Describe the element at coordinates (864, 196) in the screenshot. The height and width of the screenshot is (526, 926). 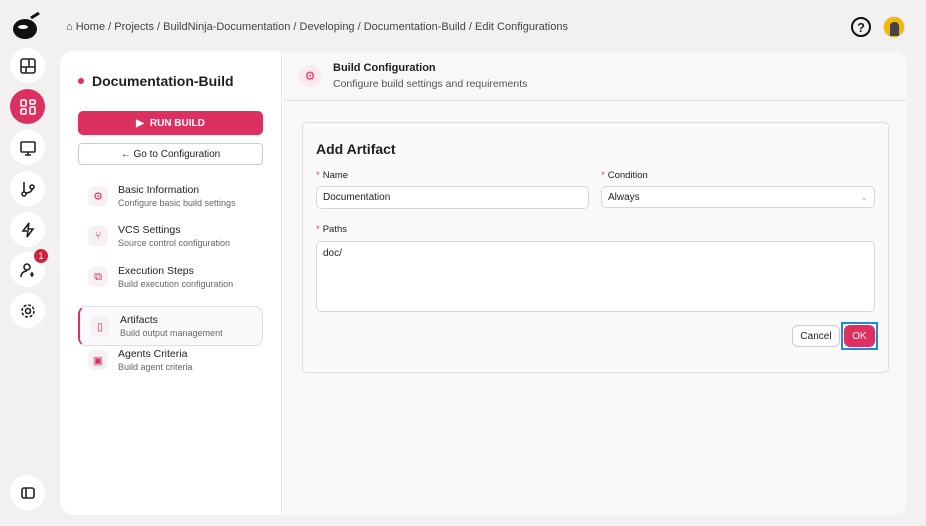
I see `chevron-down-icon: ⌄` at that location.